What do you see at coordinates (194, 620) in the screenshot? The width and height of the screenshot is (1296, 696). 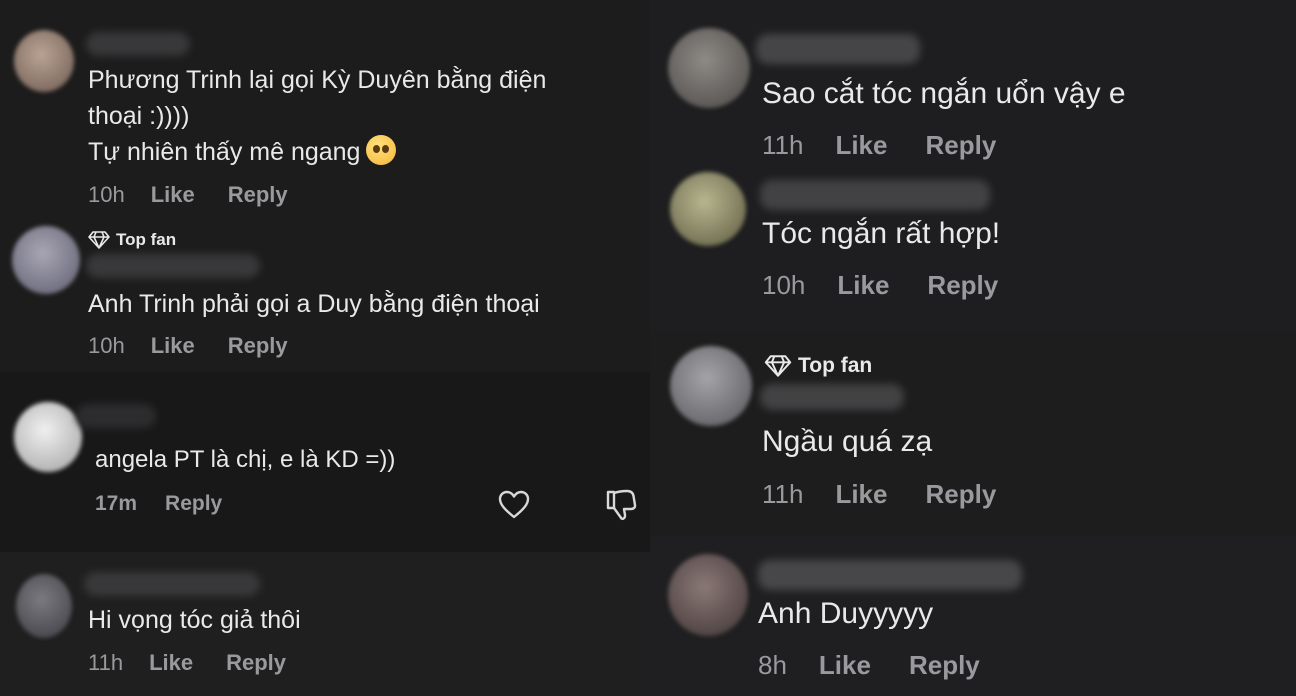 I see `comment-text: Hi vọng tóc giả thôi` at bounding box center [194, 620].